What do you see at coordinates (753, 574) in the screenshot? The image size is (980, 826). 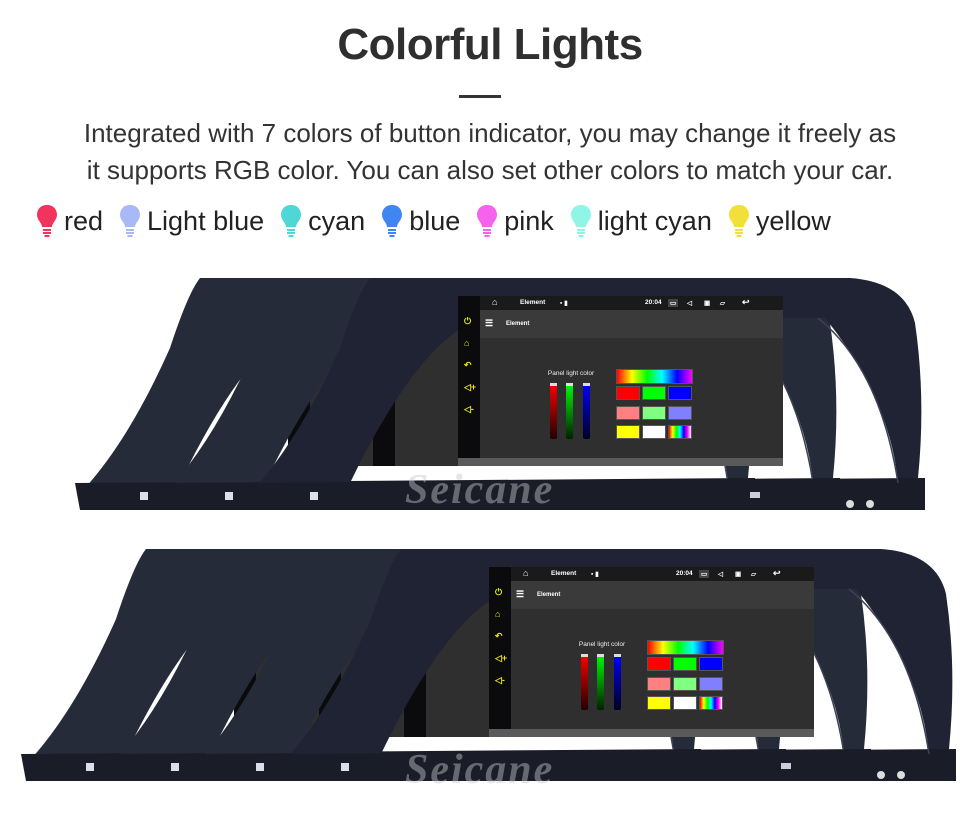 I see `window-icon: ▱` at bounding box center [753, 574].